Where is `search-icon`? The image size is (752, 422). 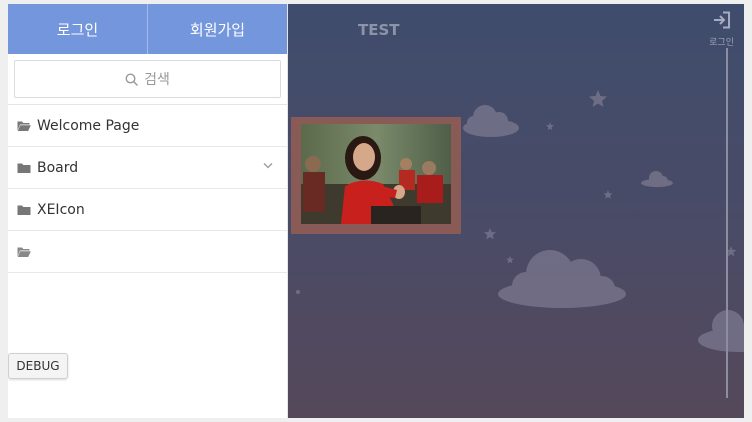
search-icon is located at coordinates (131, 79).